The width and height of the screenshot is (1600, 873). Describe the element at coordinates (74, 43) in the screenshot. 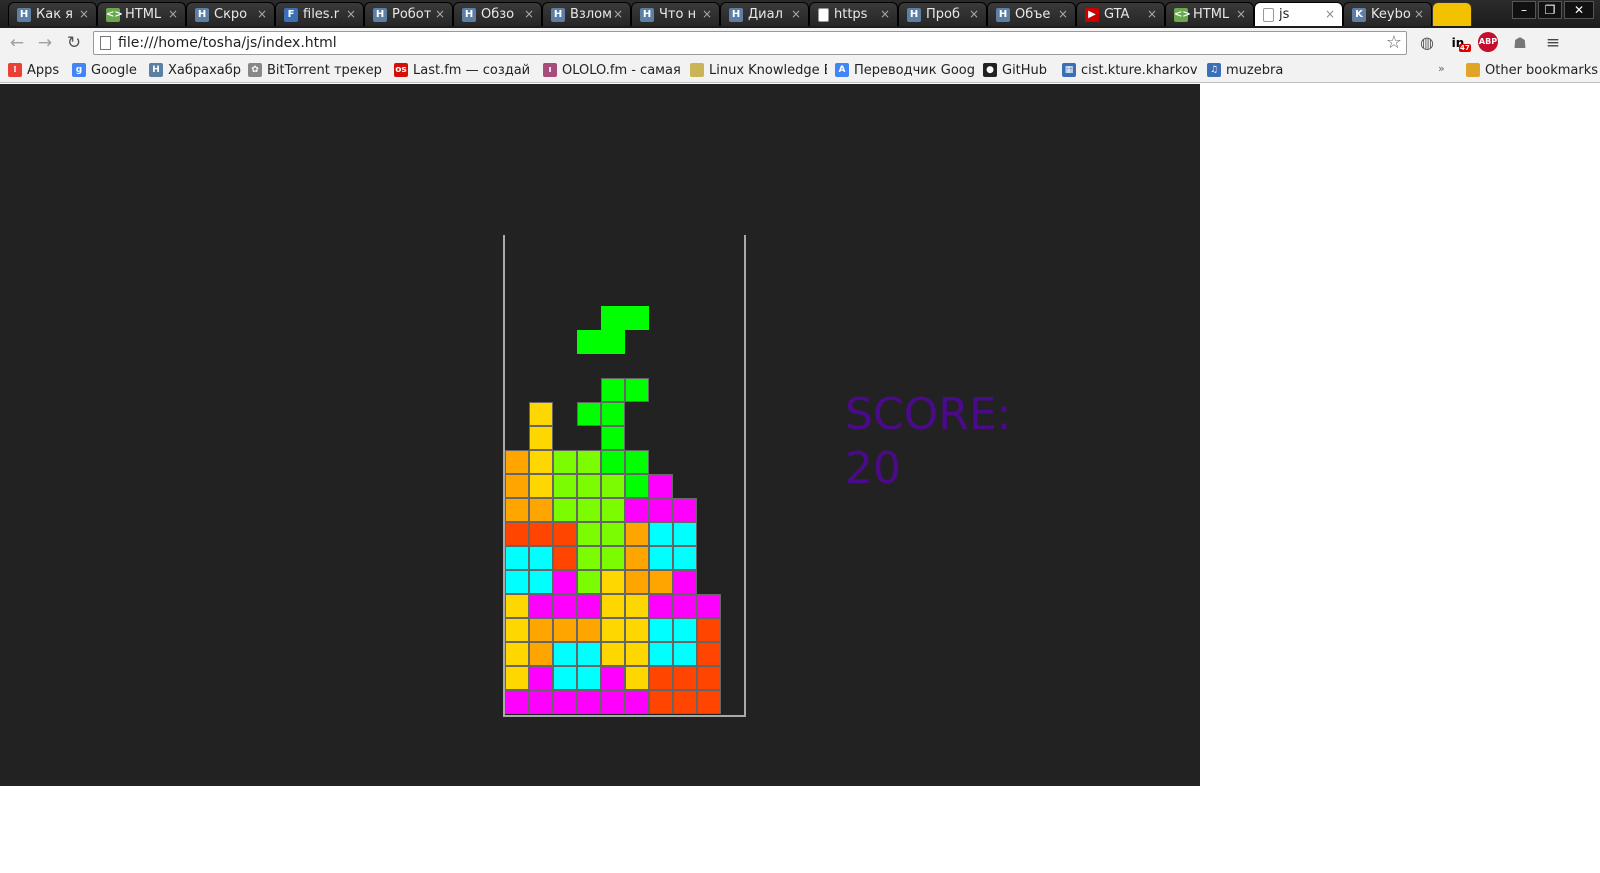

I see `reload-button: ↻` at that location.